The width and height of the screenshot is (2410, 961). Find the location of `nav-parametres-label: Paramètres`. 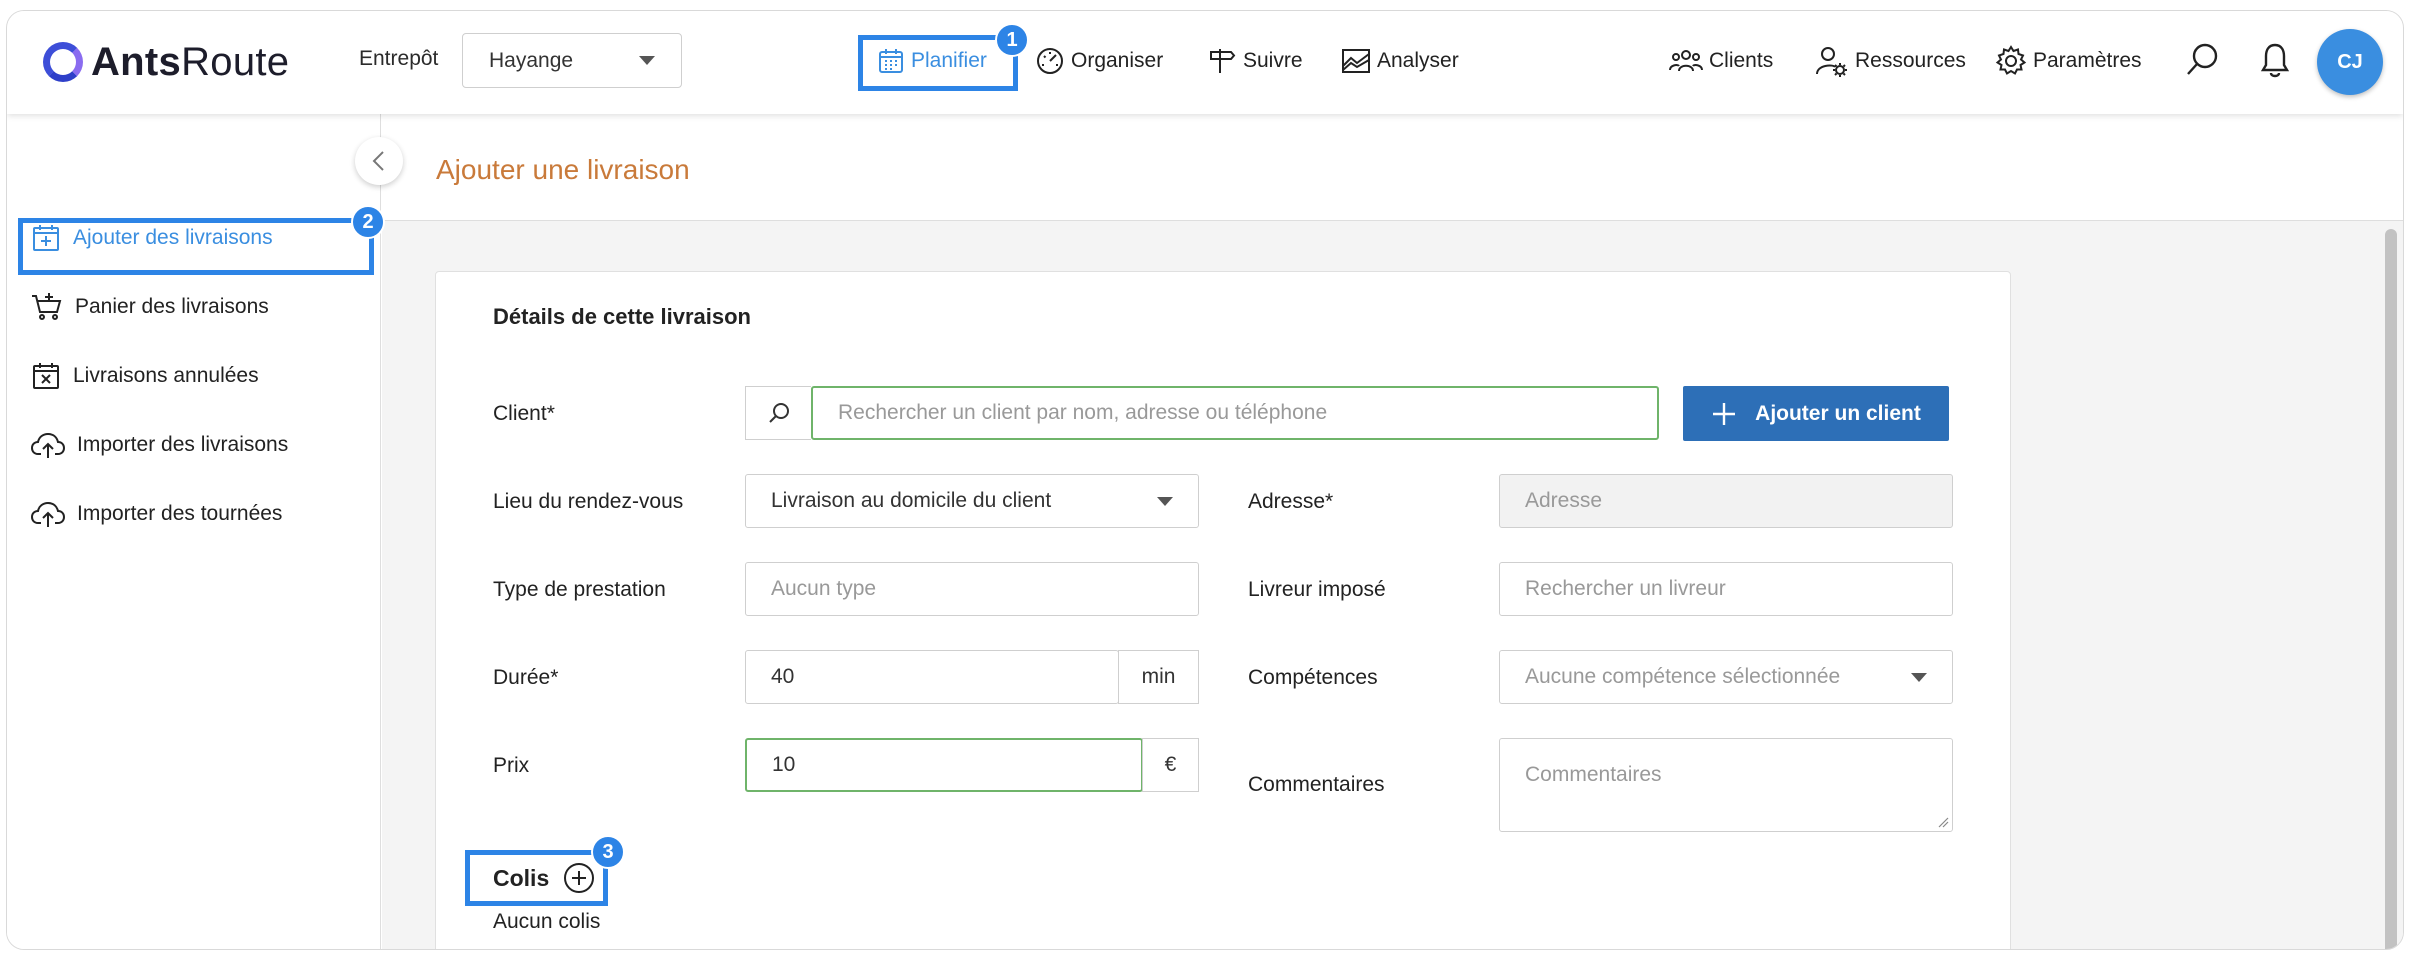

nav-parametres-label: Paramètres is located at coordinates (2087, 60).